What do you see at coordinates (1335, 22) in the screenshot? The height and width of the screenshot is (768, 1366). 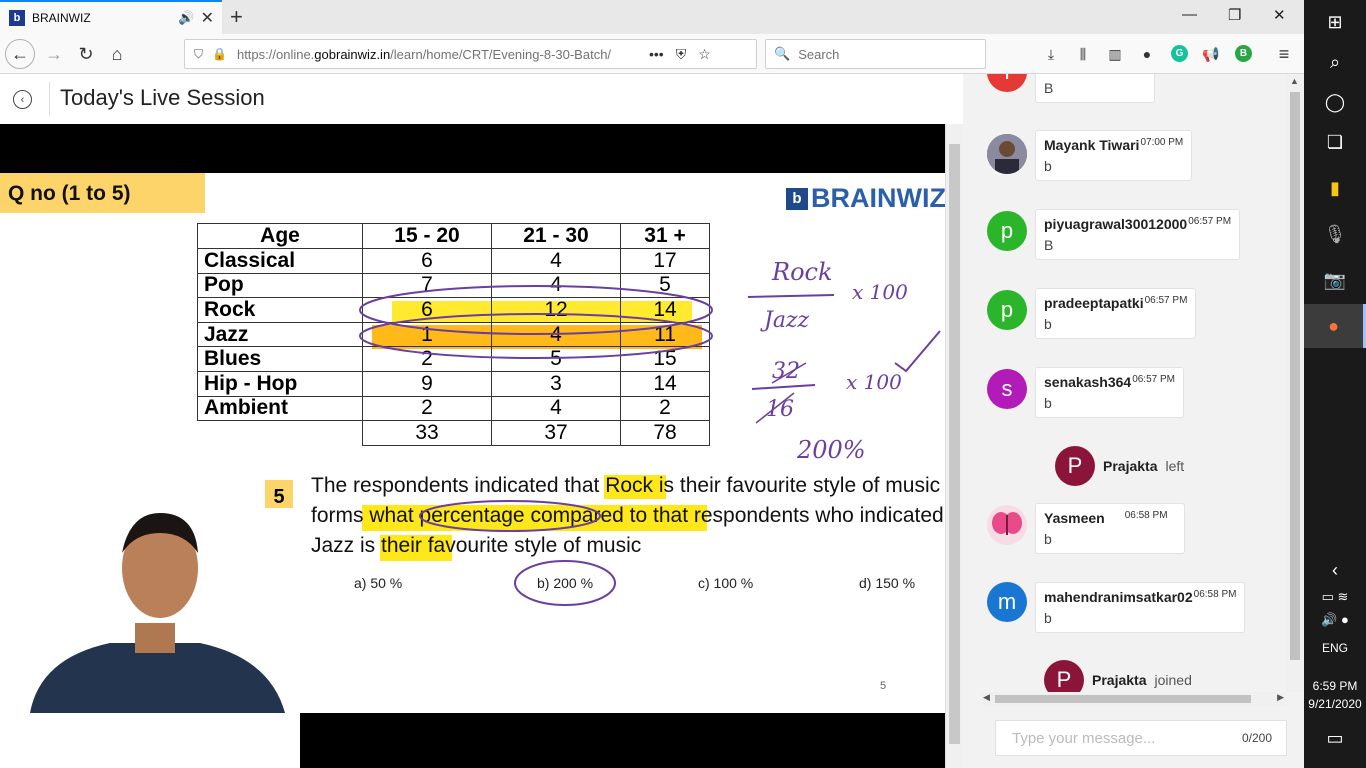 I see `windows-start-icon: ⊞` at bounding box center [1335, 22].